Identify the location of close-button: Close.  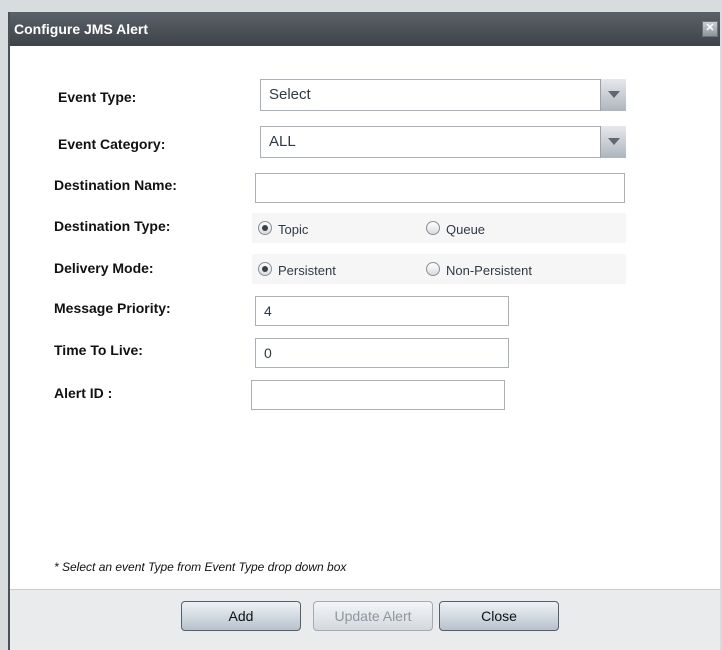
(499, 616).